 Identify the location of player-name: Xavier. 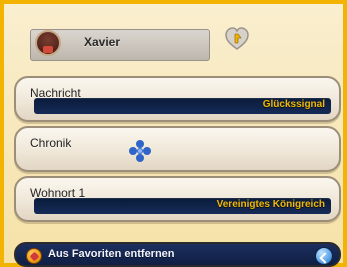
(102, 42).